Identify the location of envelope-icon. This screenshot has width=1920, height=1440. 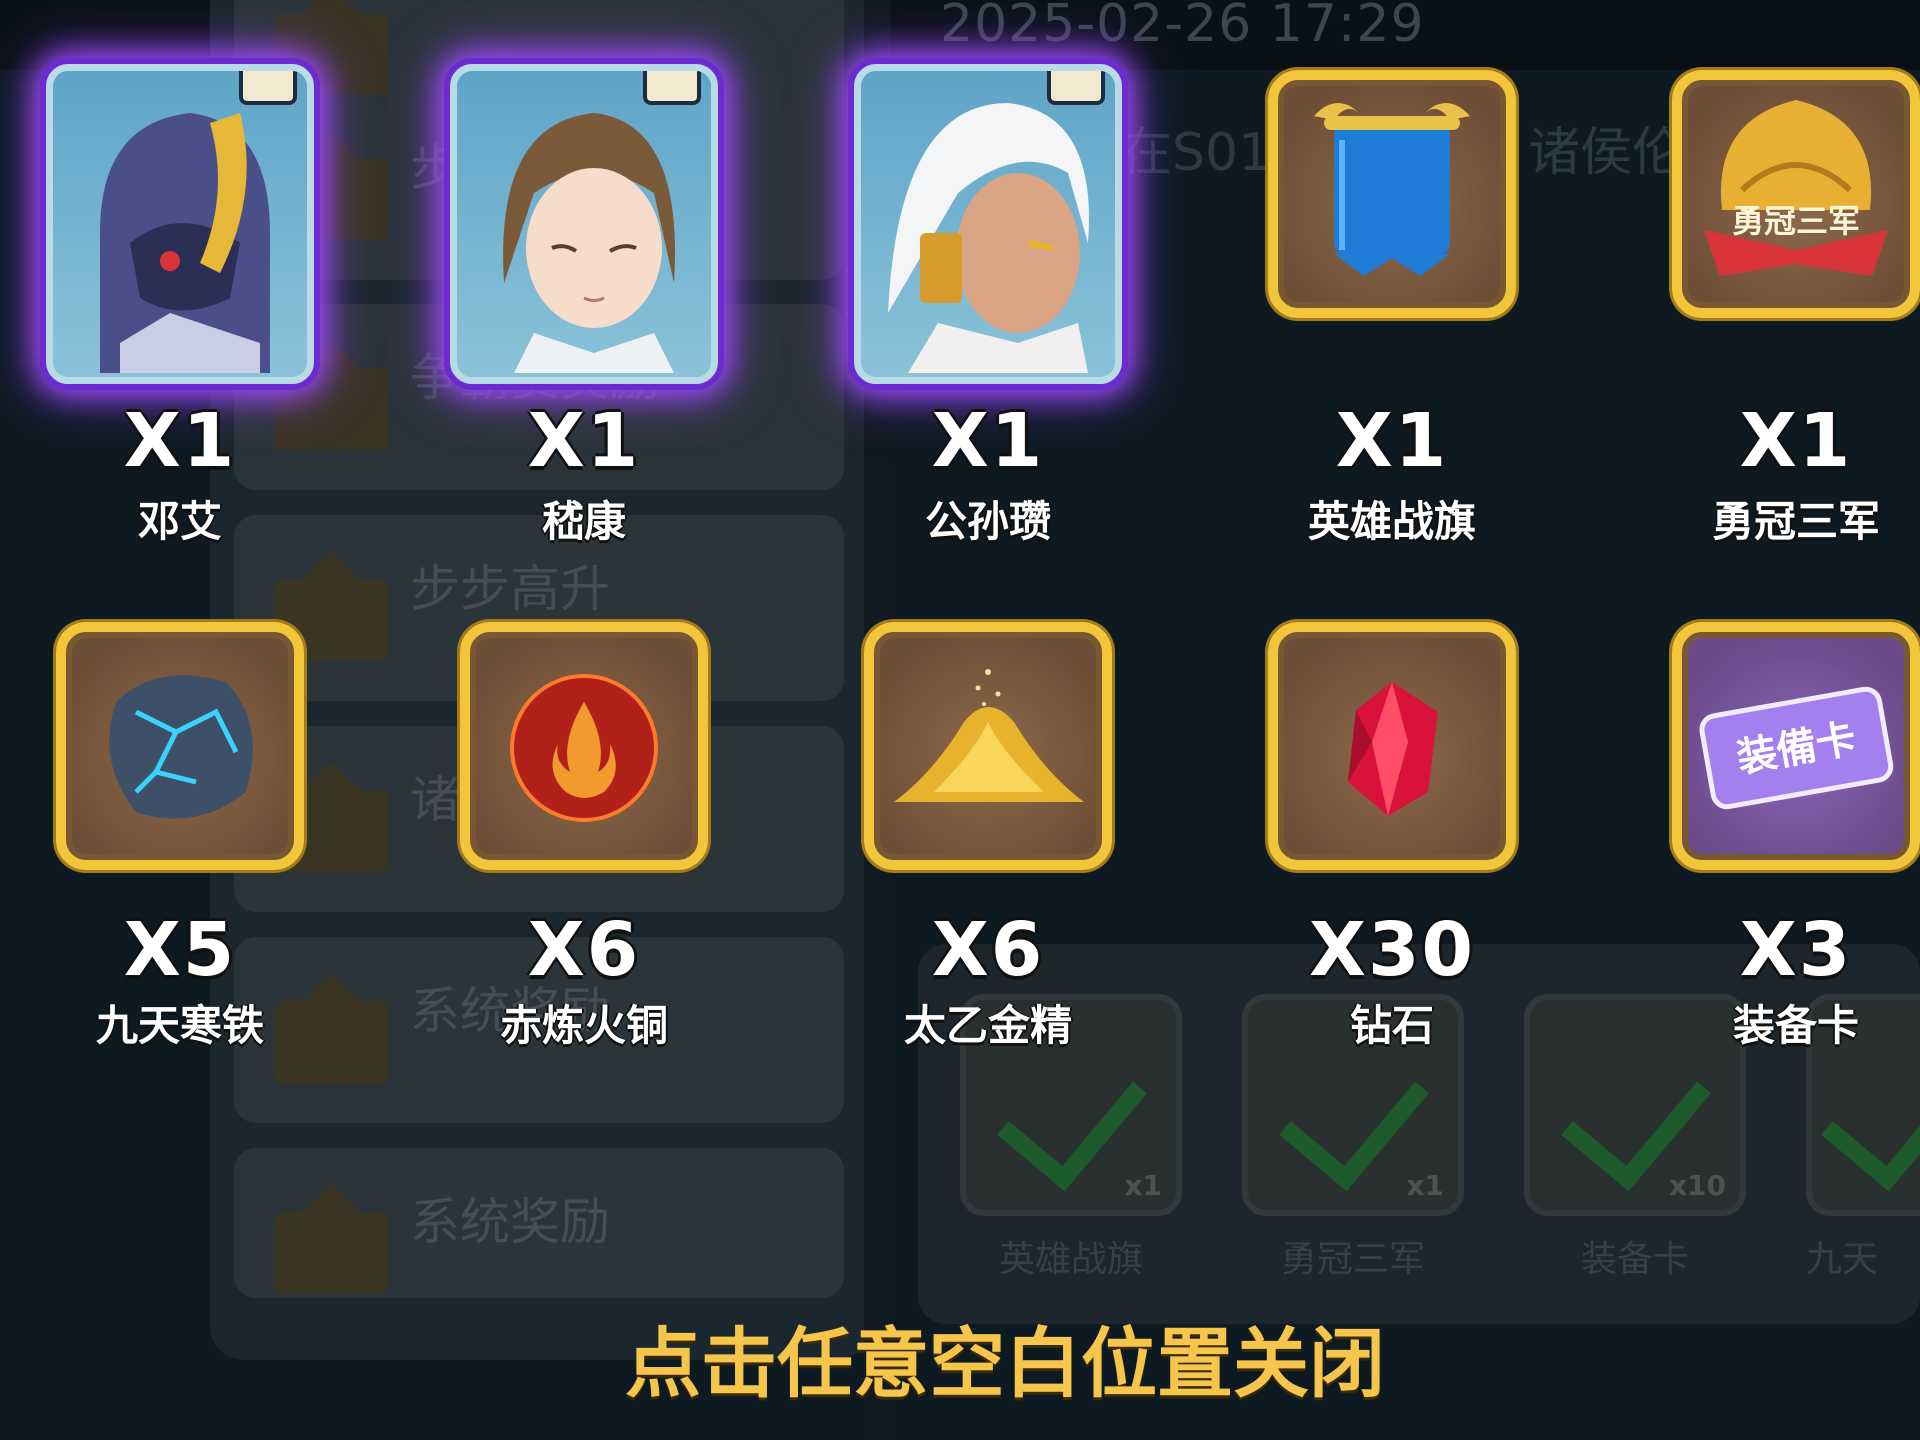
(331, 1239).